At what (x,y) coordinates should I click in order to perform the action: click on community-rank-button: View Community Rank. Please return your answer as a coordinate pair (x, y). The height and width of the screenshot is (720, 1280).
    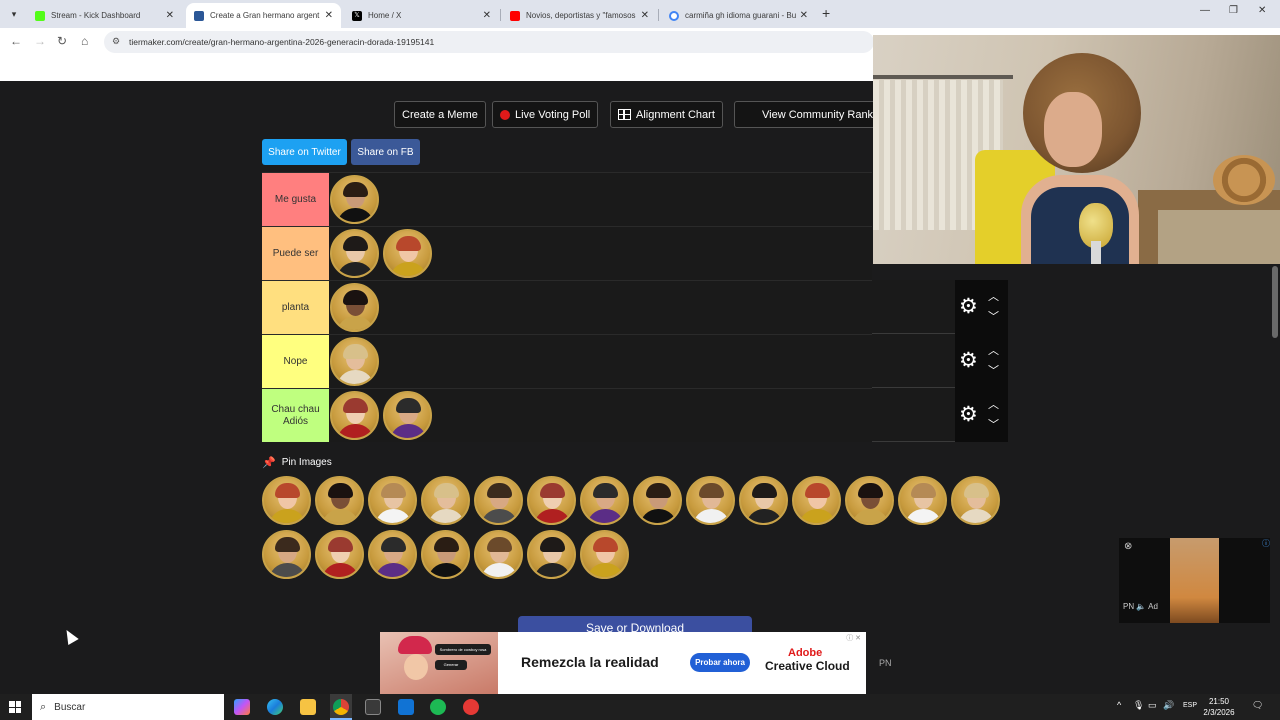
    Looking at the image, I should click on (807, 114).